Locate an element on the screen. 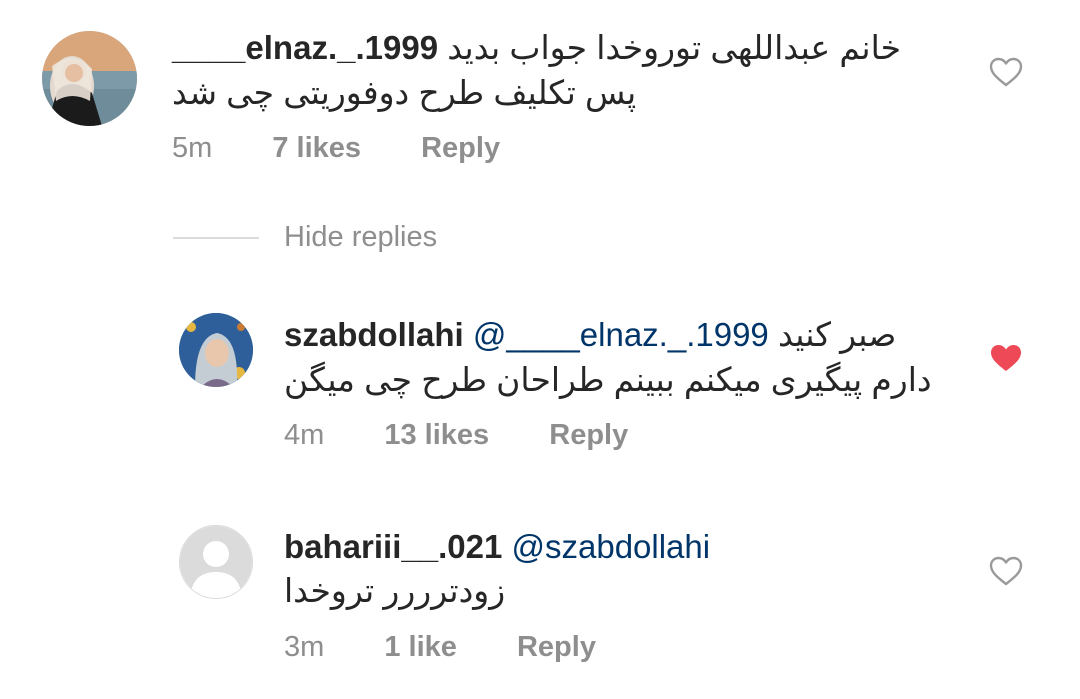  comment-time: 5m is located at coordinates (192, 148).